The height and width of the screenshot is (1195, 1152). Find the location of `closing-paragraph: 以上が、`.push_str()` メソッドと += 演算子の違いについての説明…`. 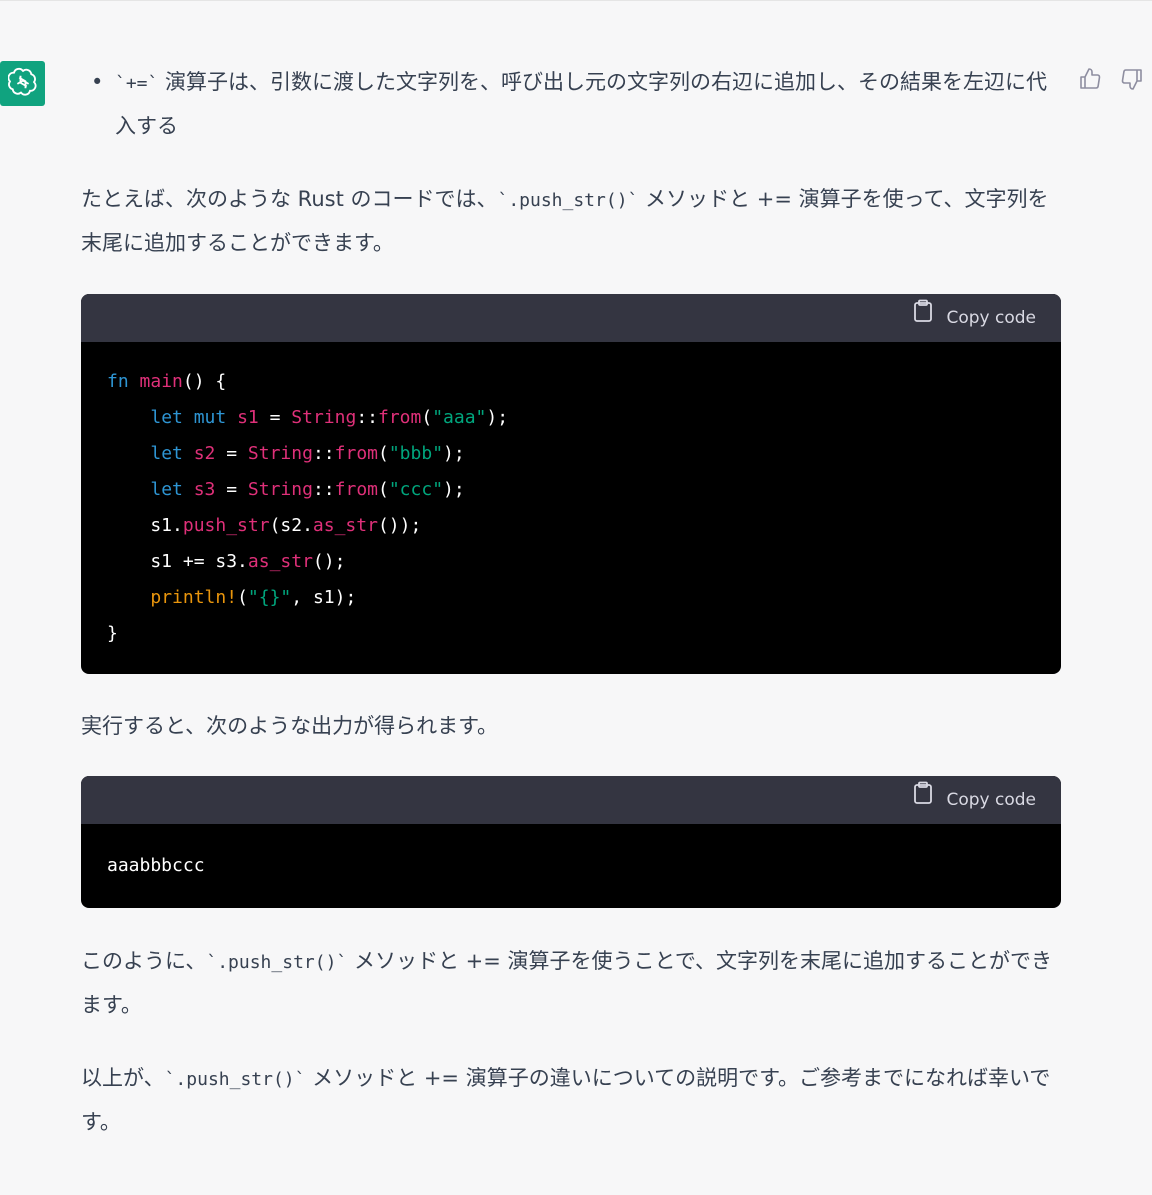

closing-paragraph: 以上が、`.push_str()` メソッドと += 演算子の違いについての説明… is located at coordinates (571, 1100).